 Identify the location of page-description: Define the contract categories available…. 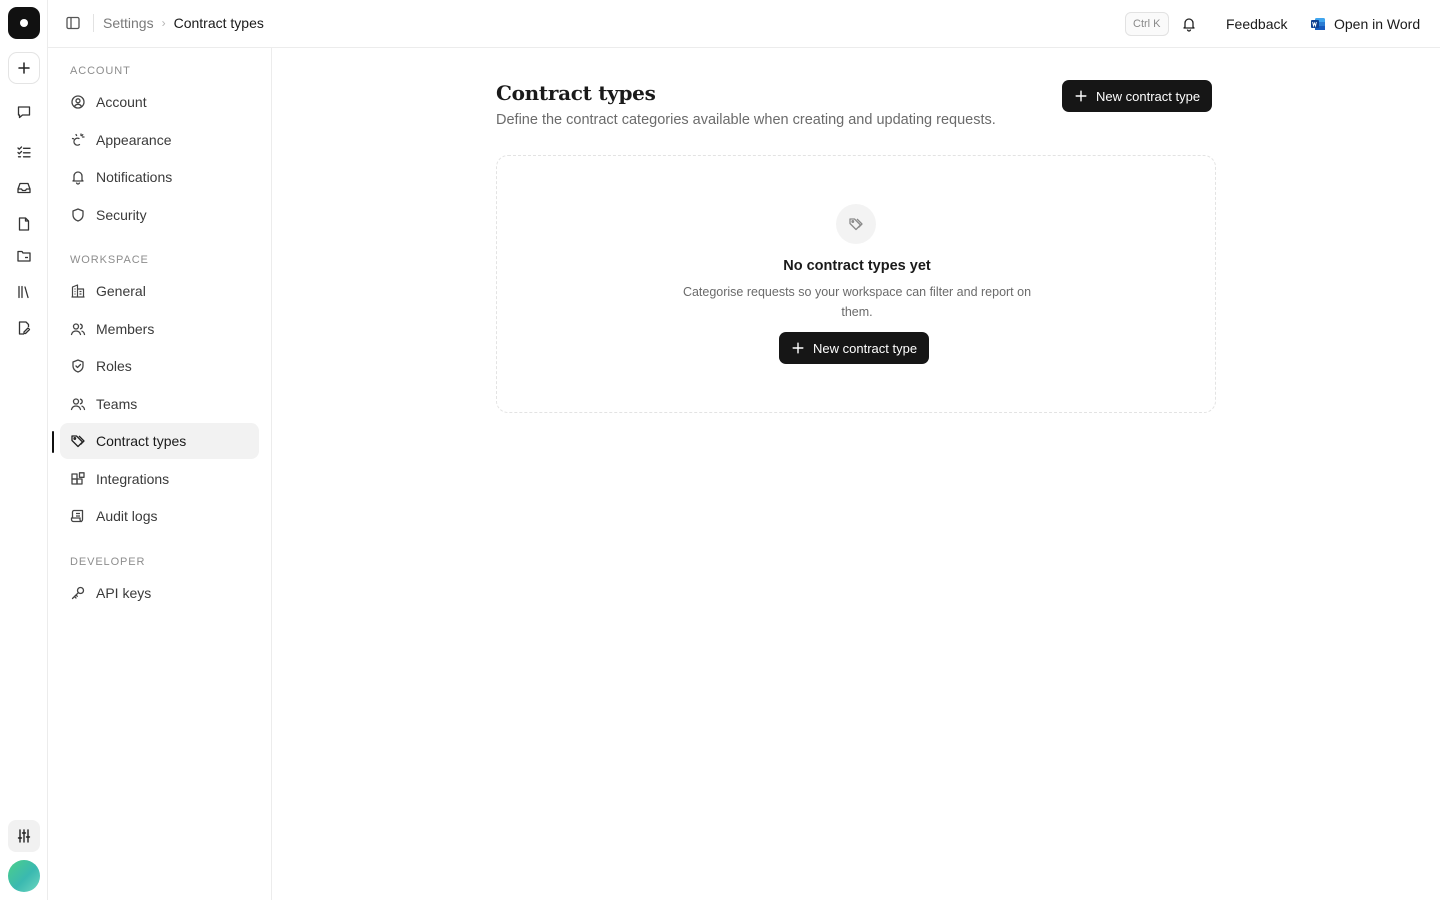
(746, 120).